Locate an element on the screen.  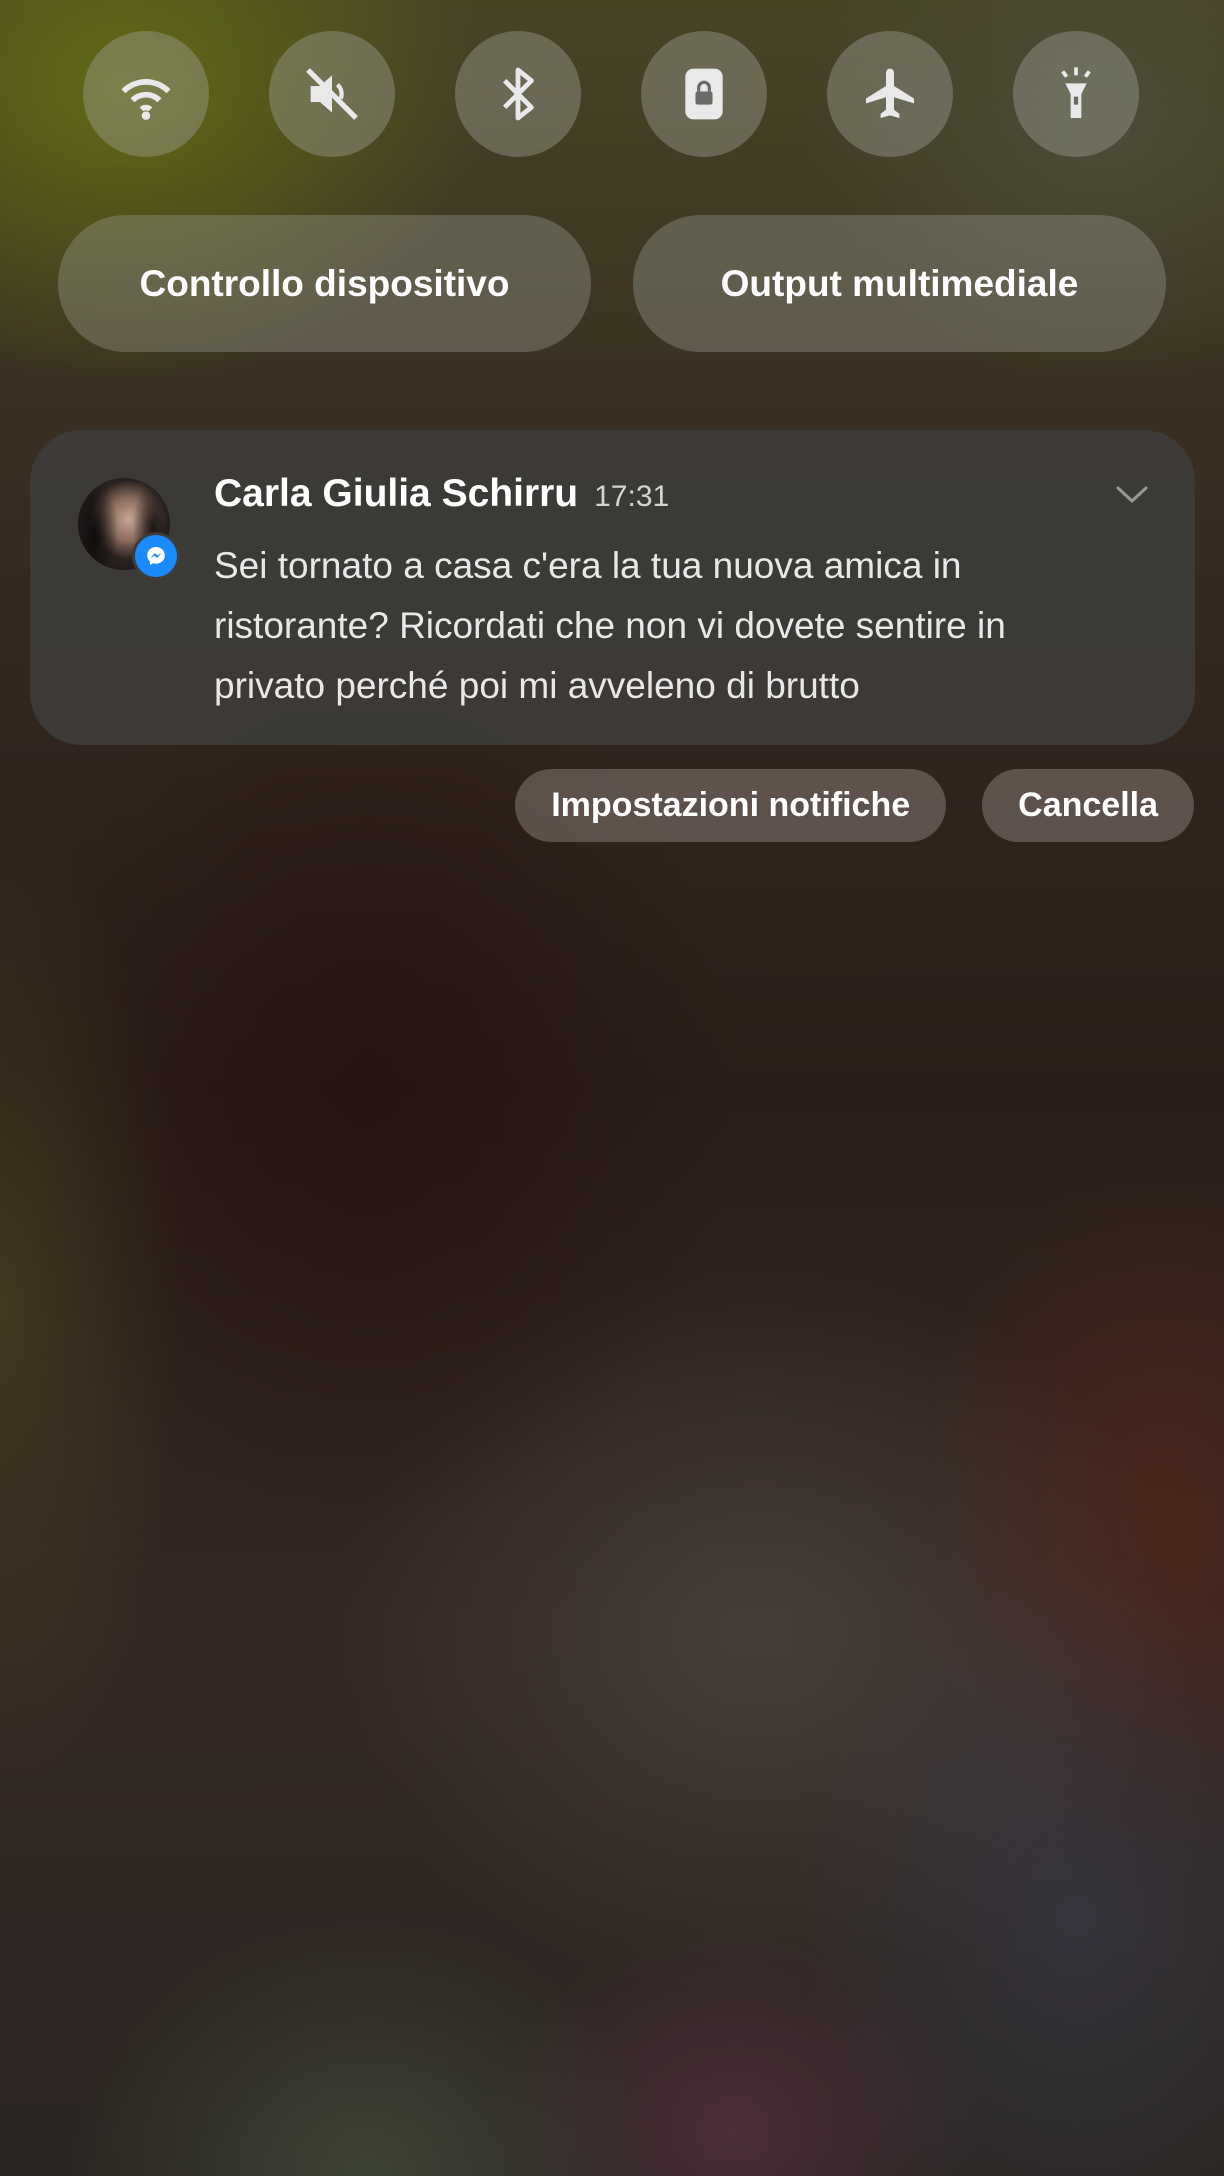
device-control-button: Controllo dispositivo is located at coordinates (324, 283).